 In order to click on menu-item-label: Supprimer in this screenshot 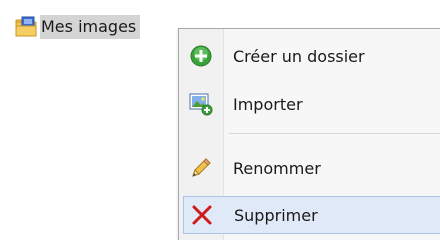, I will do `click(276, 215)`.